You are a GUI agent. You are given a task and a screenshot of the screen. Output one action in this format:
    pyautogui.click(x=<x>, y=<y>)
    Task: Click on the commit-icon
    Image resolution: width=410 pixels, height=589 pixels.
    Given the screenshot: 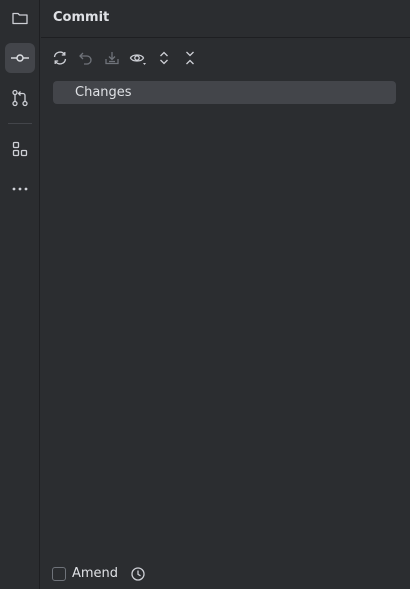 What is the action you would take?
    pyautogui.click(x=20, y=58)
    